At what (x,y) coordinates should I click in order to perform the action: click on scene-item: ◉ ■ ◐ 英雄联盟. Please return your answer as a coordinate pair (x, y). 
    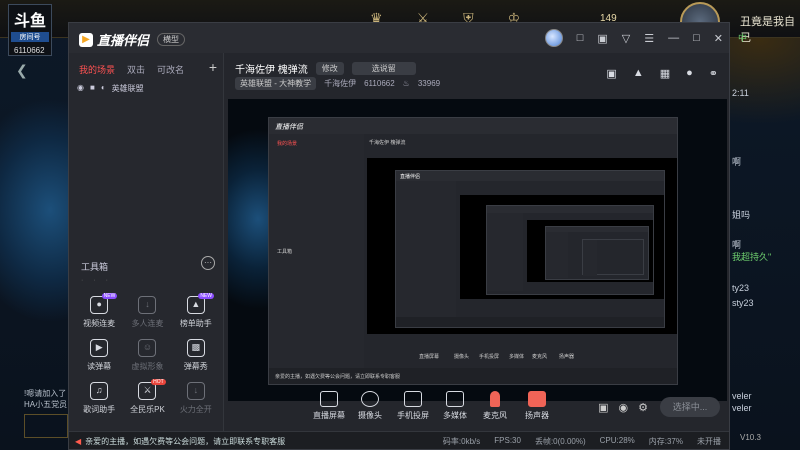
    Looking at the image, I should click on (110, 88).